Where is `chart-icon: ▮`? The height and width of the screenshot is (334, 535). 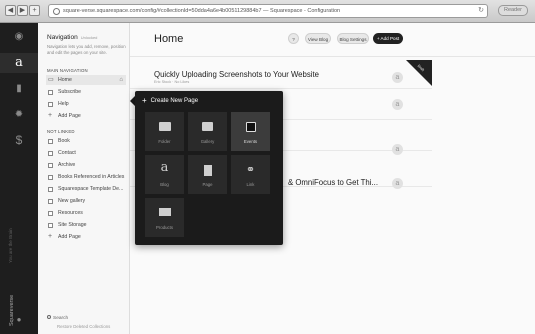
chart-icon: ▮ is located at coordinates (19, 88).